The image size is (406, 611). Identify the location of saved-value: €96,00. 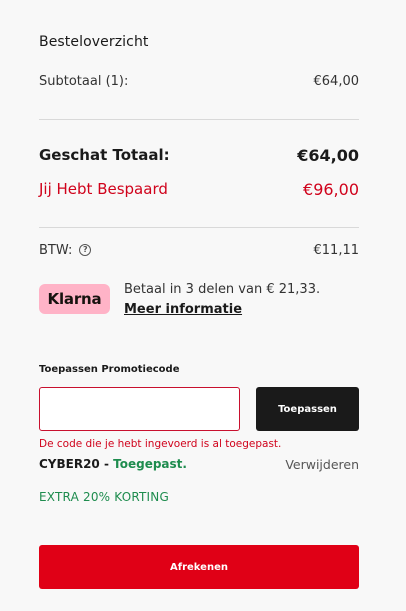
(331, 189).